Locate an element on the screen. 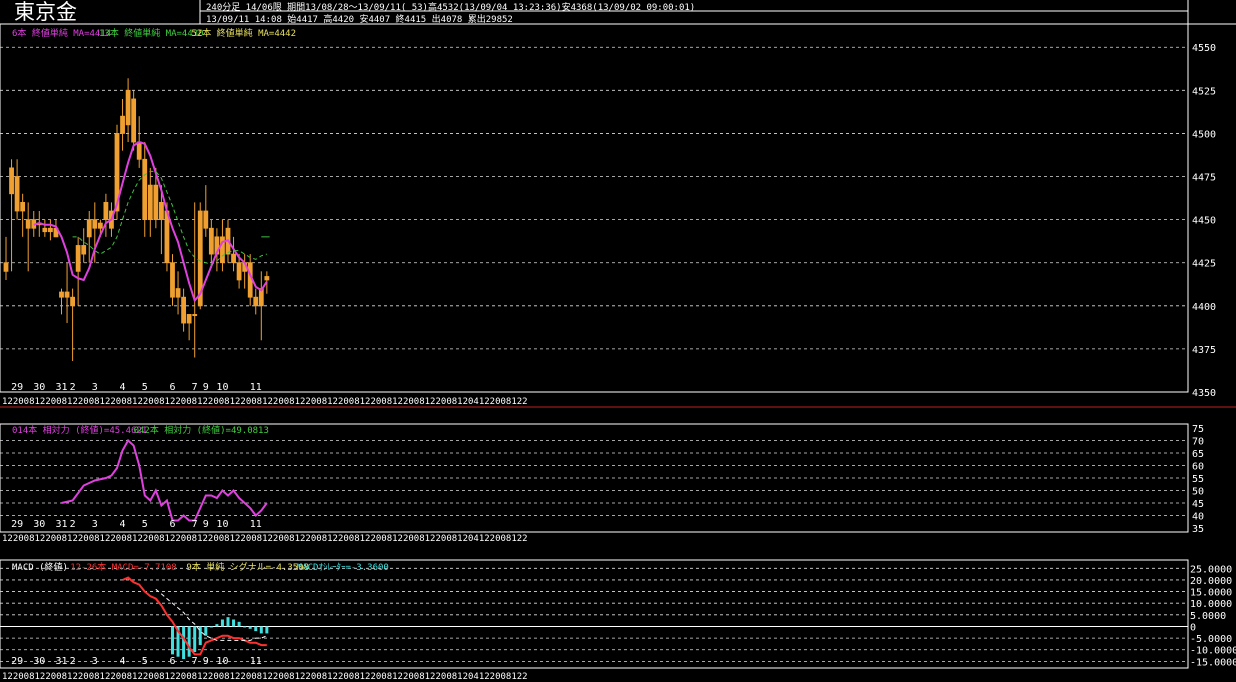 This screenshot has width=1236, height=682. macd-ytick: -10.0000 is located at coordinates (1213, 651).